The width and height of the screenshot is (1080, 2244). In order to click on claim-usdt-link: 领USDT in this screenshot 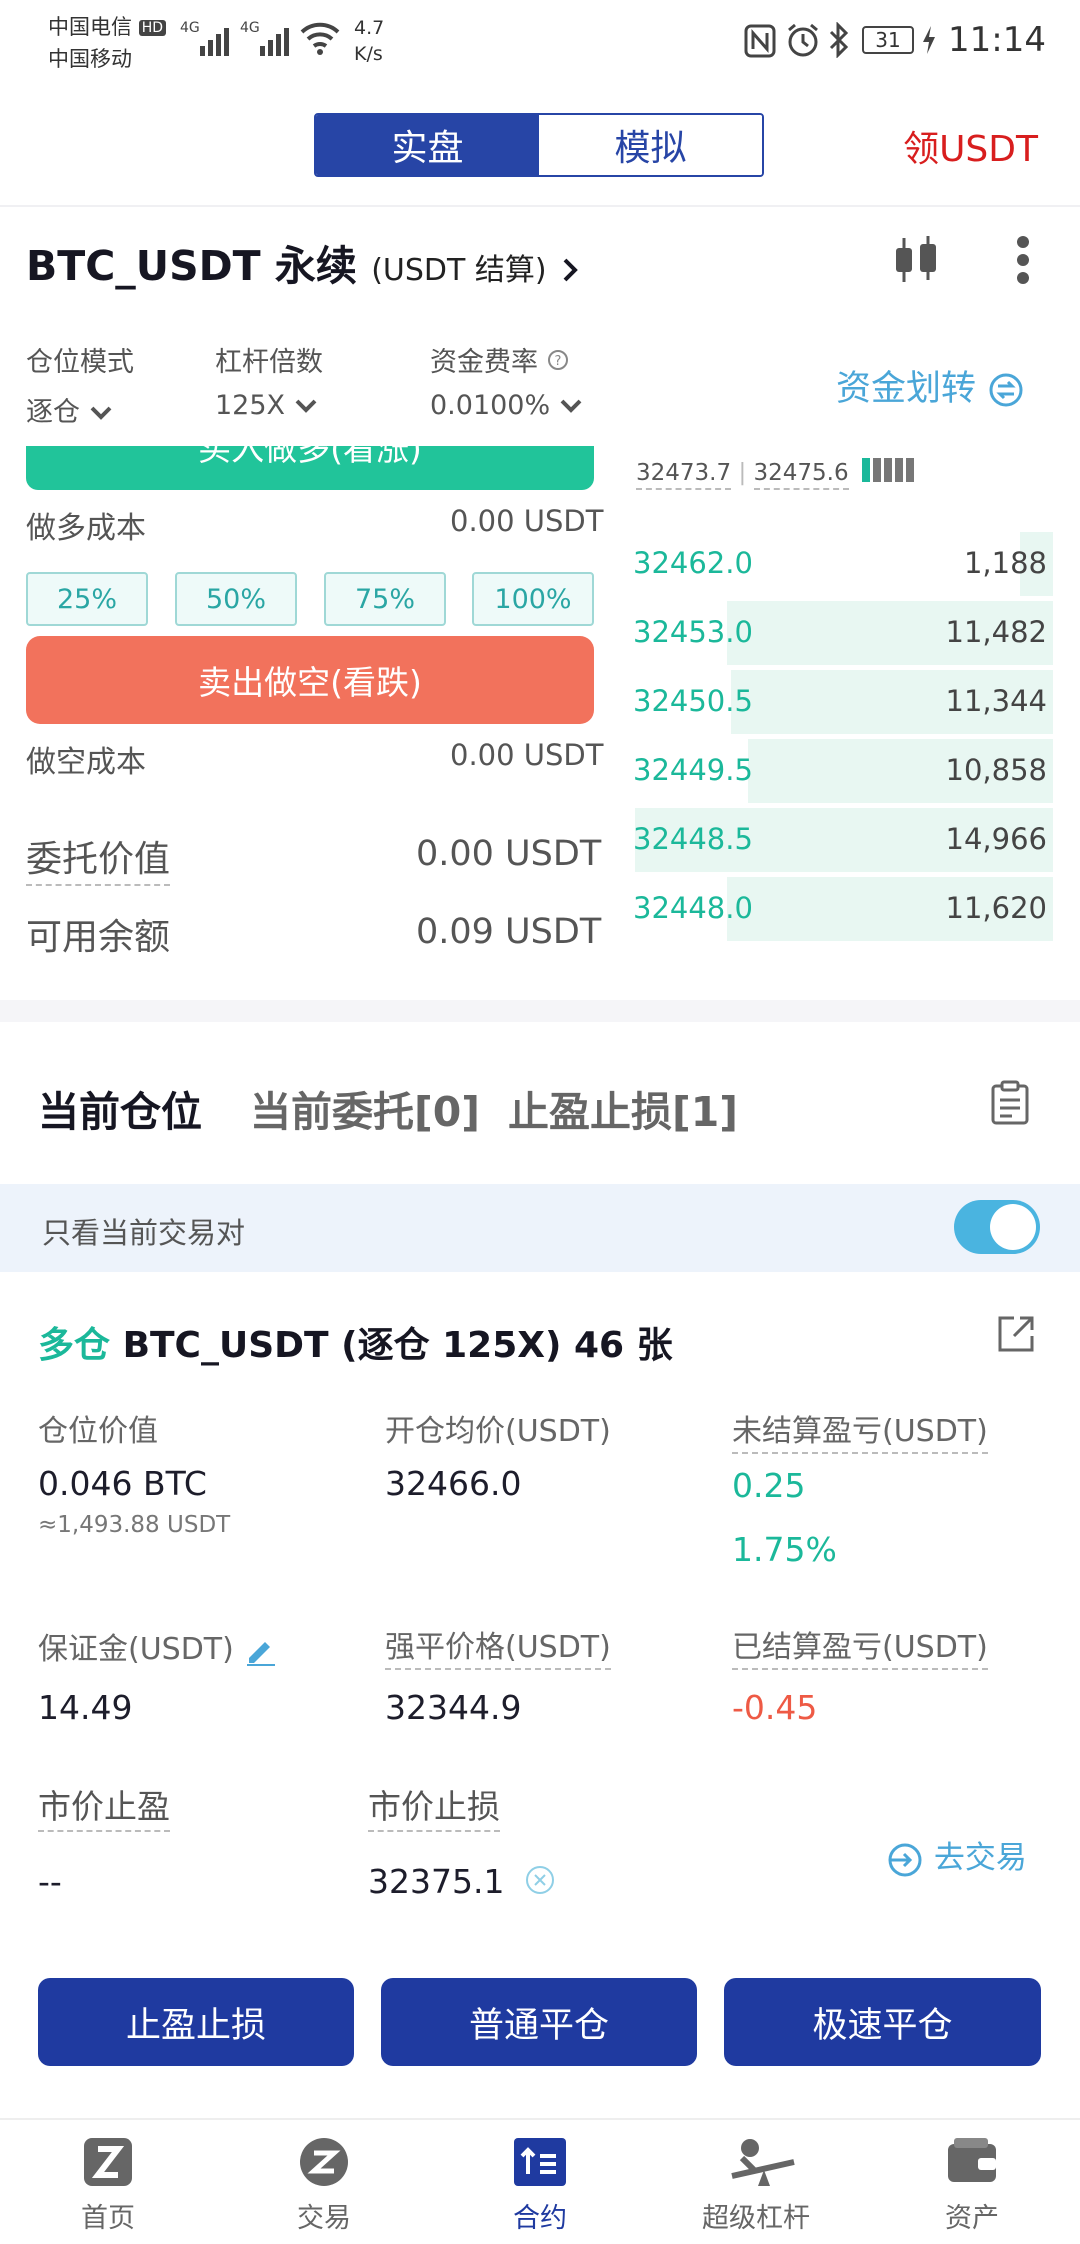, I will do `click(970, 146)`.